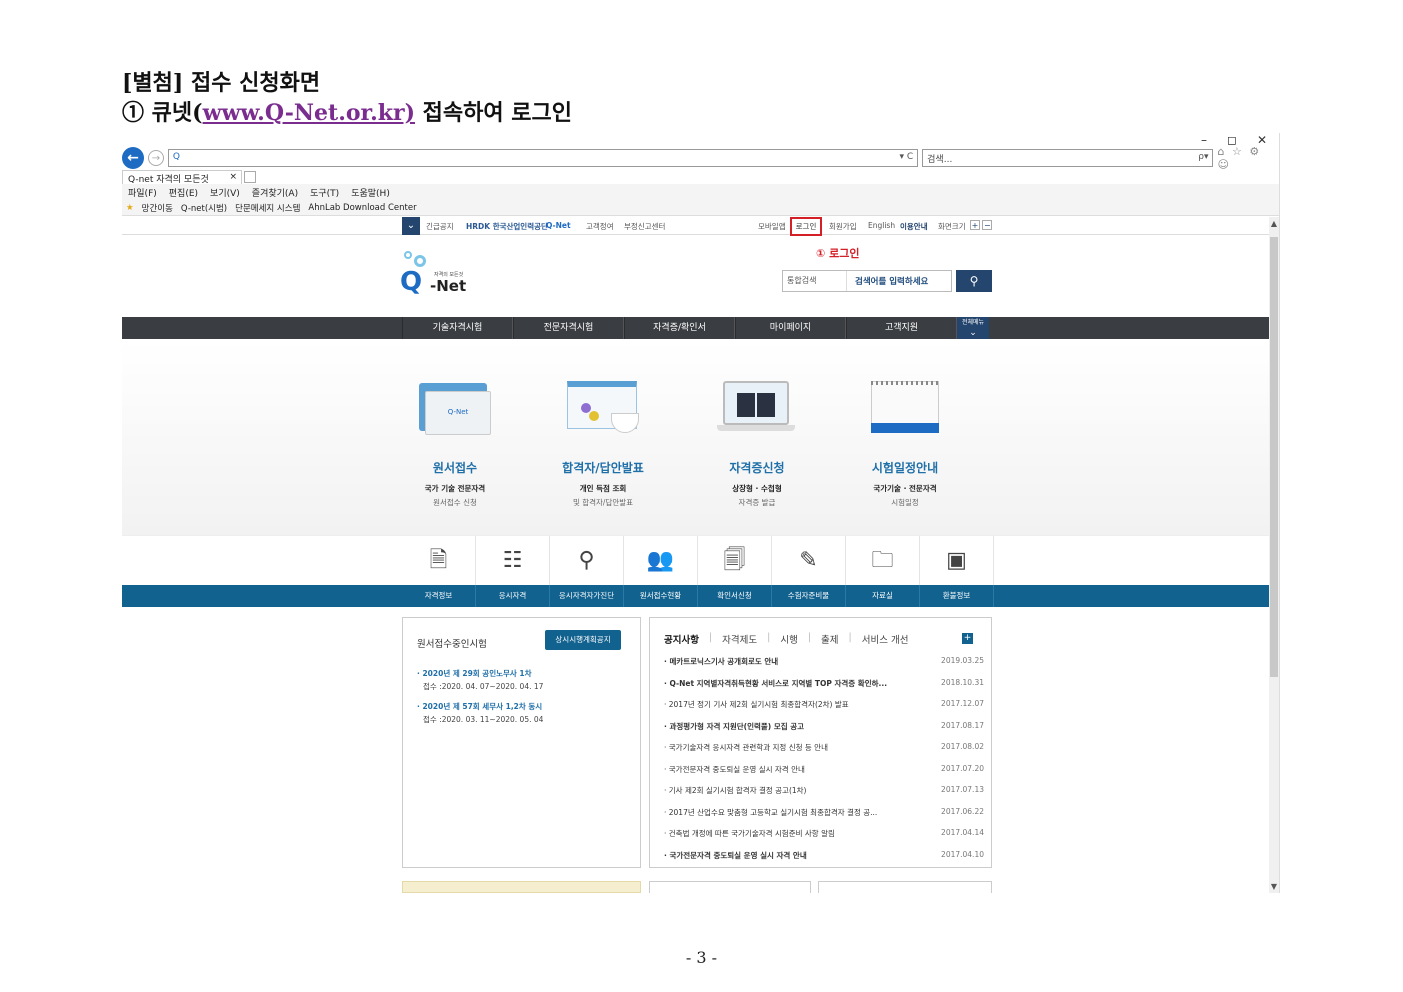 Image resolution: width=1403 pixels, height=992 pixels. Describe the element at coordinates (233, 177) in the screenshot. I see `tab-close-icon: ×` at that location.